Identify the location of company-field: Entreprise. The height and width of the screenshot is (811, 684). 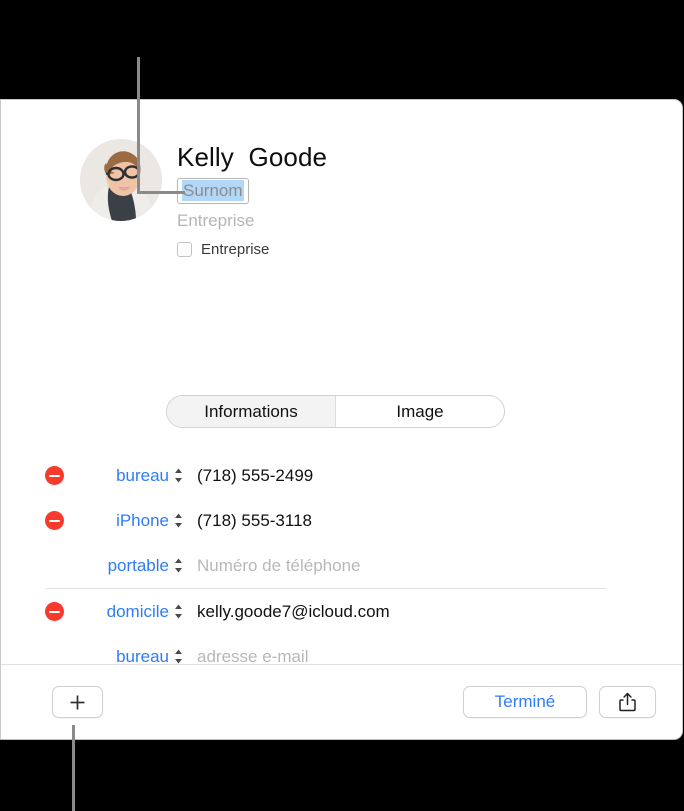
(252, 221).